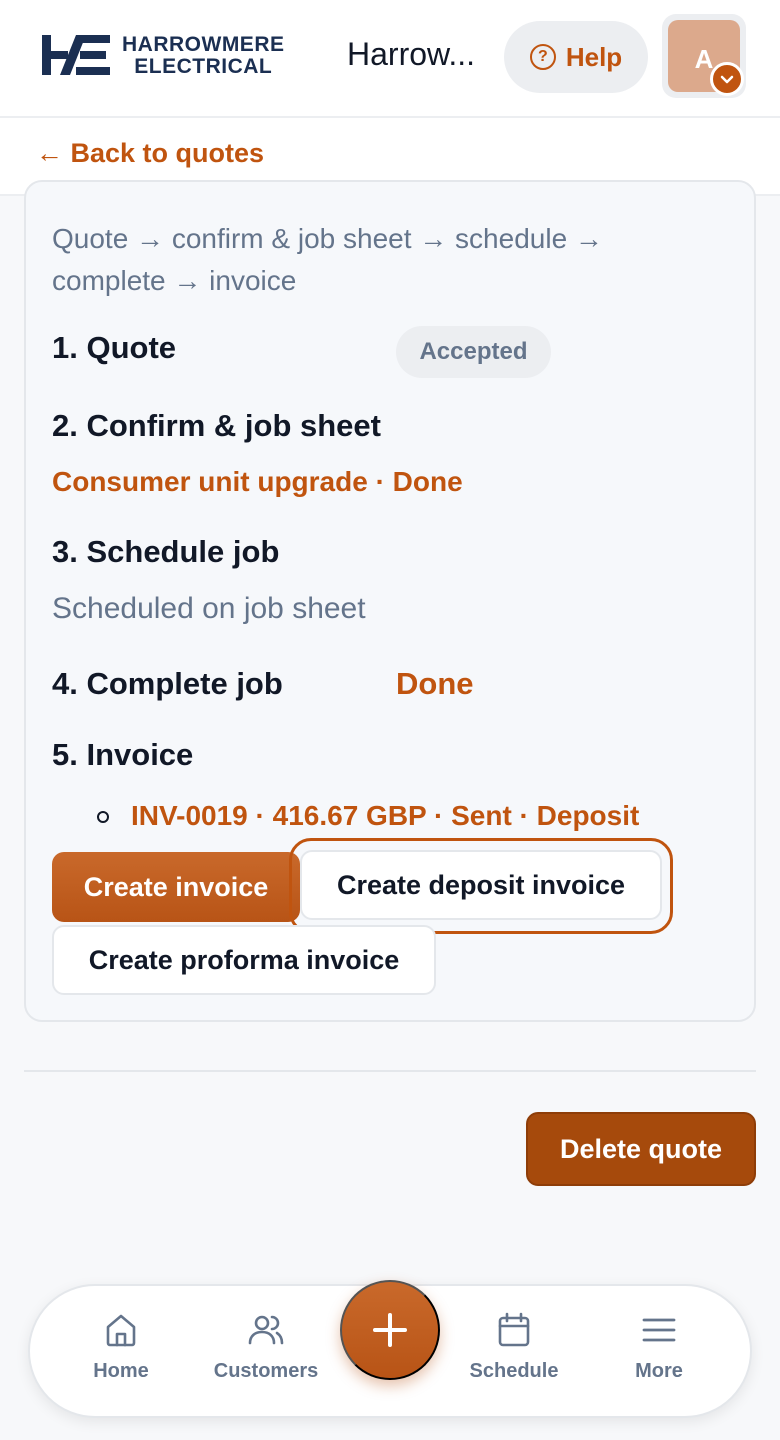 The height and width of the screenshot is (1440, 780). I want to click on complete-status: Done, so click(435, 683).